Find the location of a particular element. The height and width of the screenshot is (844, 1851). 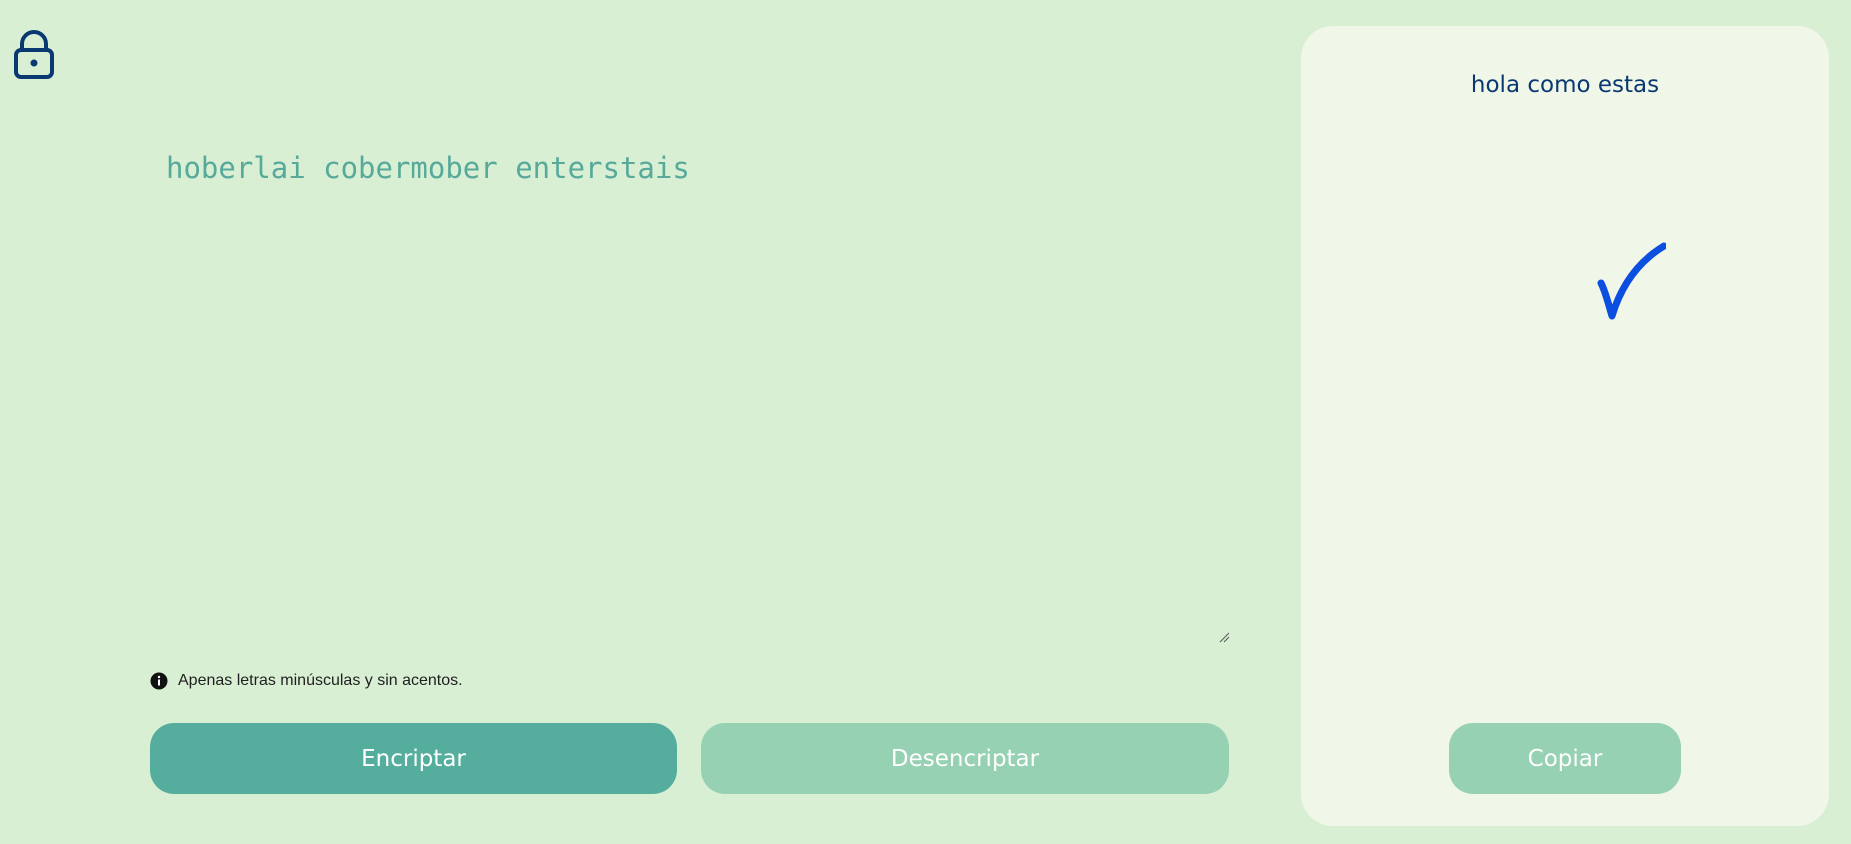

input-hint-text: Apenas letras minúsculas y sin acentos. is located at coordinates (320, 680).